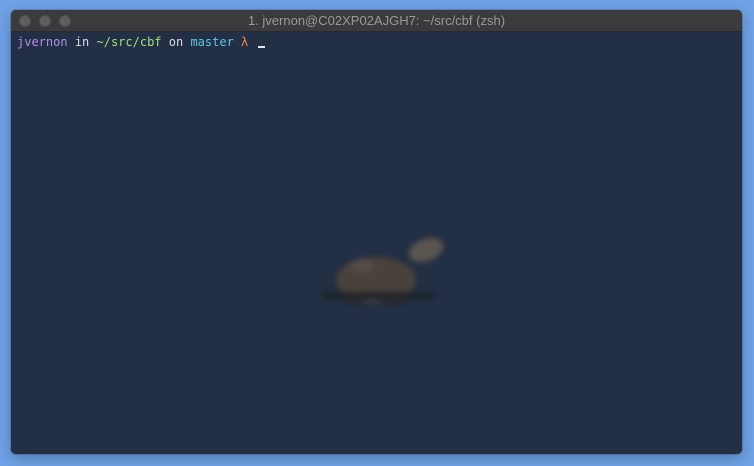 This screenshot has height=466, width=754. Describe the element at coordinates (212, 42) in the screenshot. I see `prompt-git-branch: master` at that location.